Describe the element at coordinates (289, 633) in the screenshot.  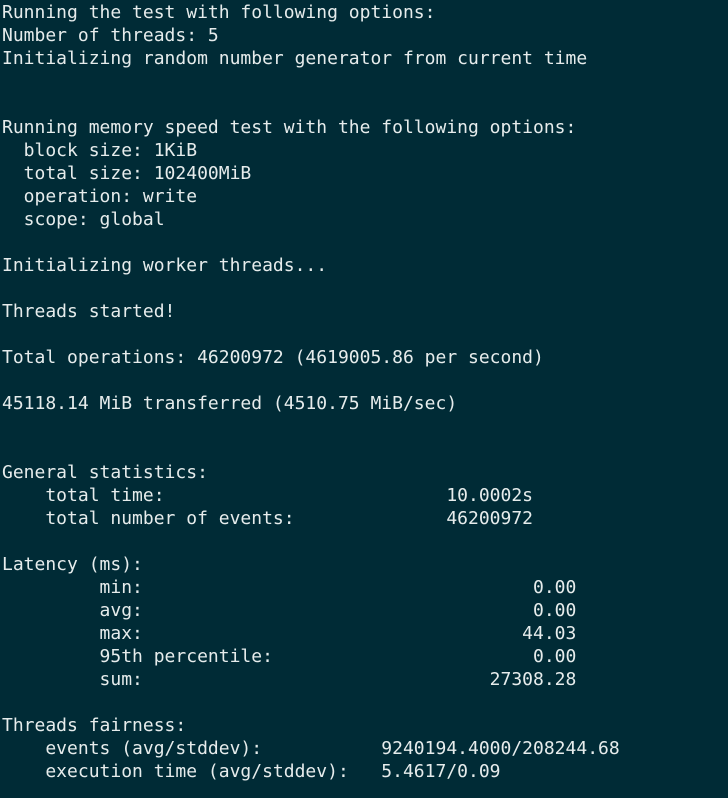
I see `output-line: max: 44.03` at that location.